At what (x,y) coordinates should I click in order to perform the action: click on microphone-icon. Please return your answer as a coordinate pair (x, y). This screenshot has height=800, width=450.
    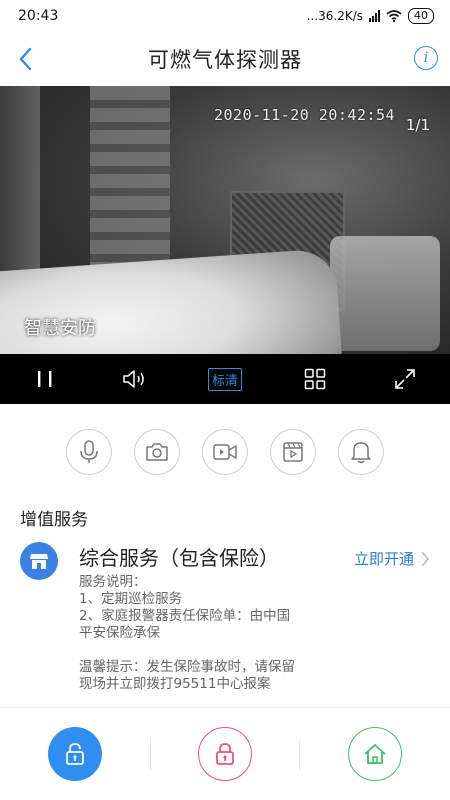
    Looking at the image, I should click on (89, 451).